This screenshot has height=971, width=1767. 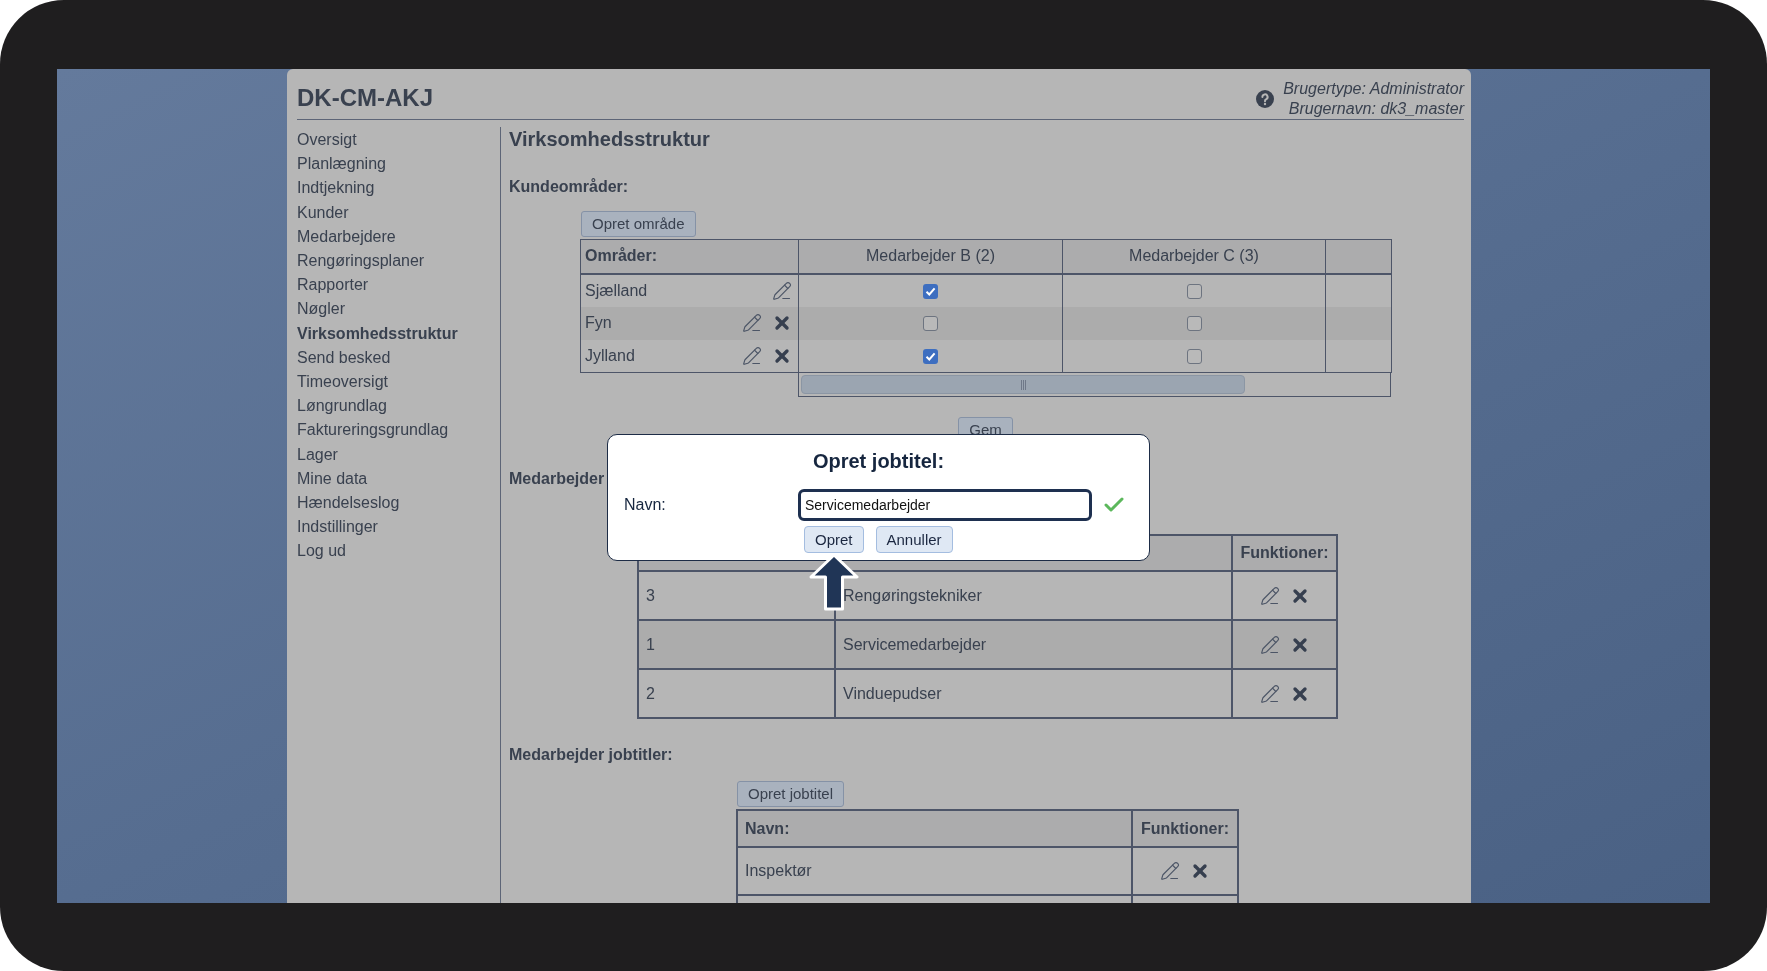 I want to click on section-heading: Medarbejder jobtitler:, so click(x=591, y=755).